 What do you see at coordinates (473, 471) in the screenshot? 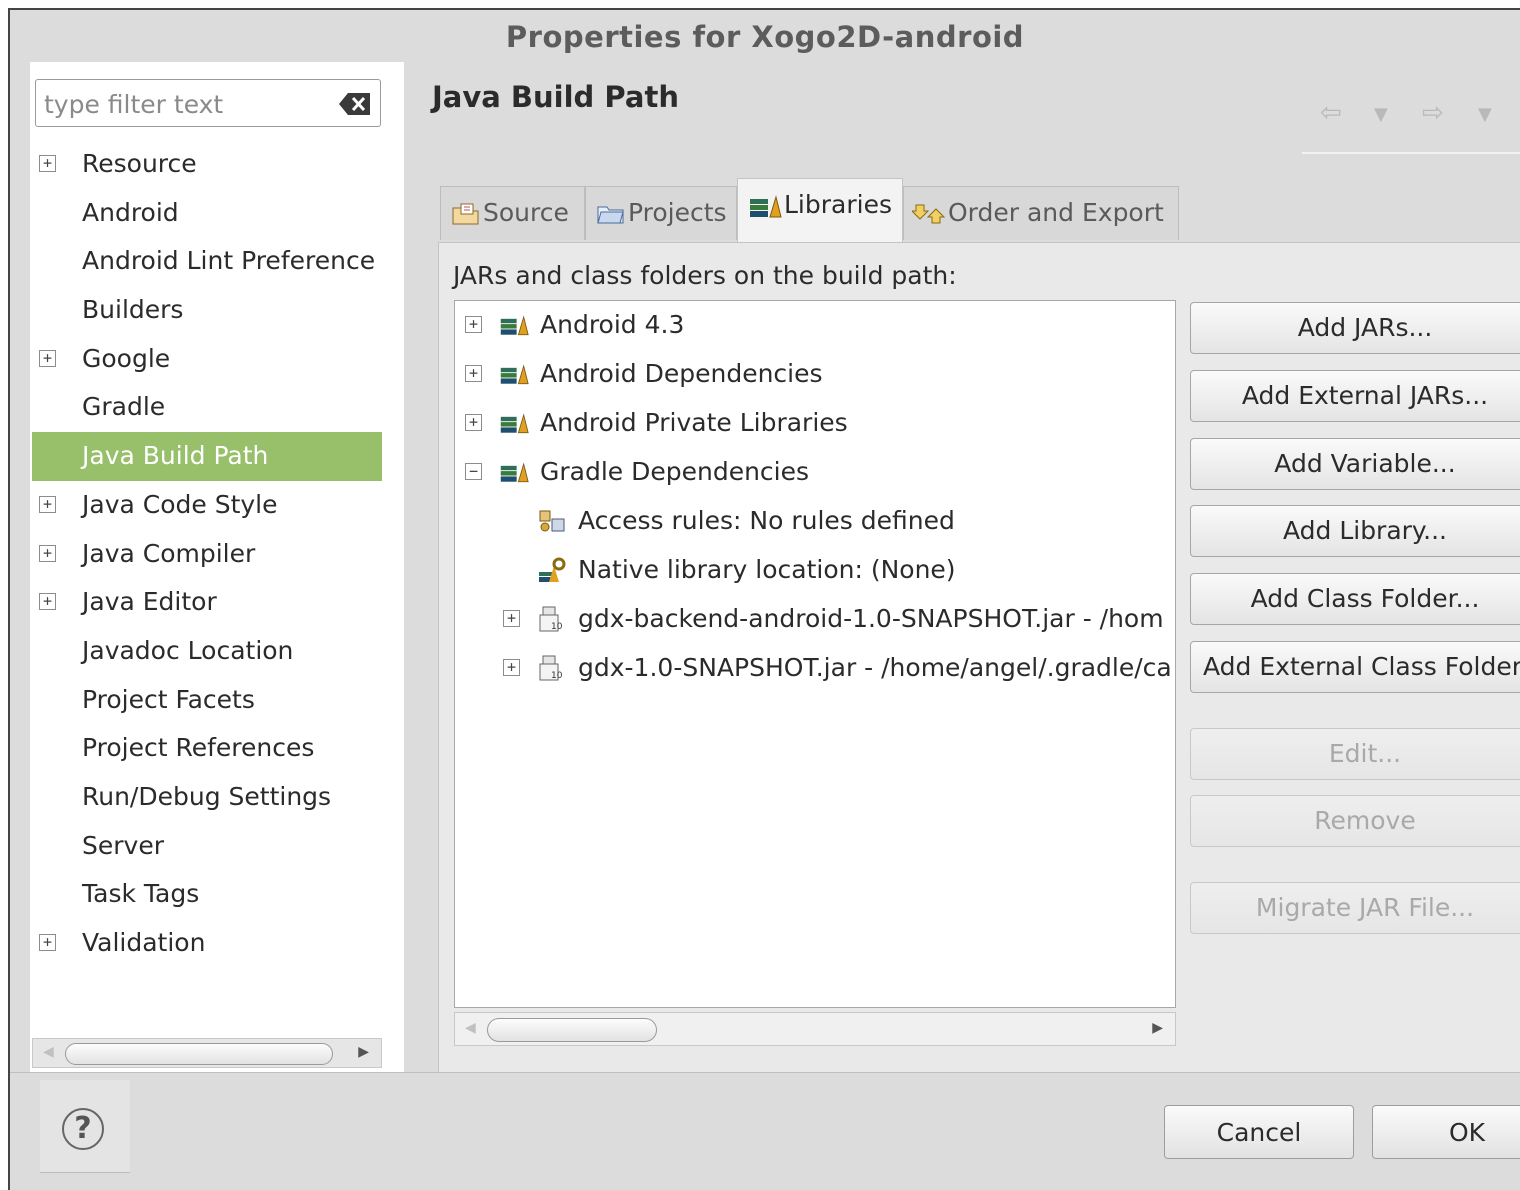
I see `collapse-icon: −` at bounding box center [473, 471].